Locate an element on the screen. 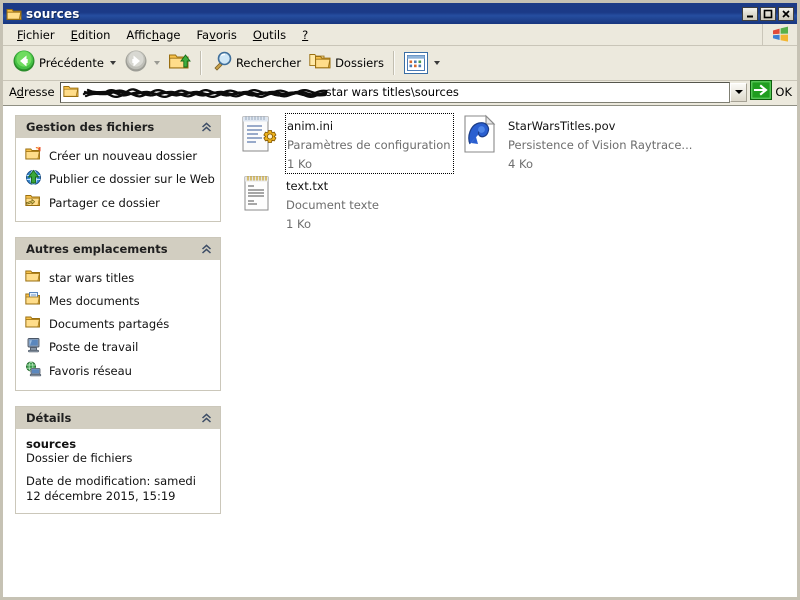 The height and width of the screenshot is (600, 800). sidebar-item-label: Publier ce dossier sur le Web is located at coordinates (132, 179).